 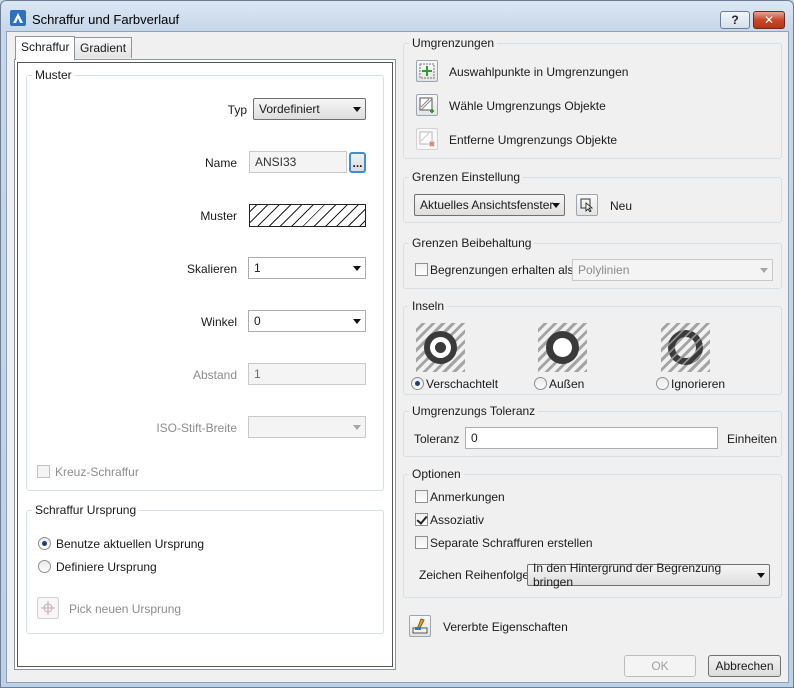 I want to click on tab-gradient: Gradient, so click(x=103, y=47).